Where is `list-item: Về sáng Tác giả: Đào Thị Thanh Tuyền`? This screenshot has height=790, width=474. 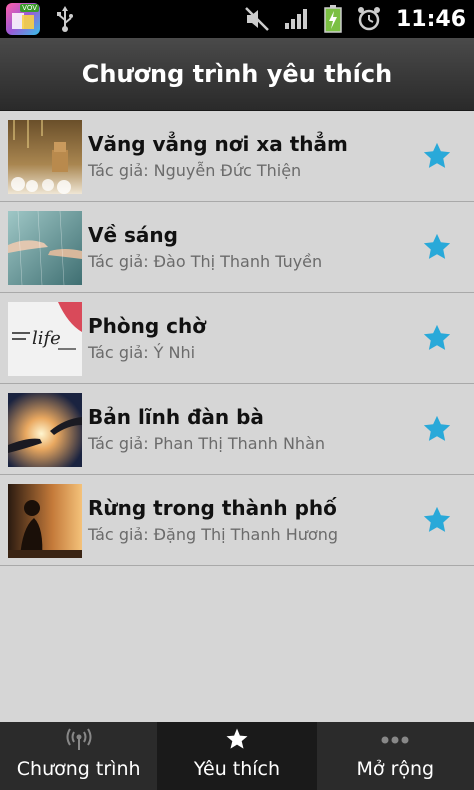 list-item: Về sáng Tác giả: Đào Thị Thanh Tuyền is located at coordinates (237, 247).